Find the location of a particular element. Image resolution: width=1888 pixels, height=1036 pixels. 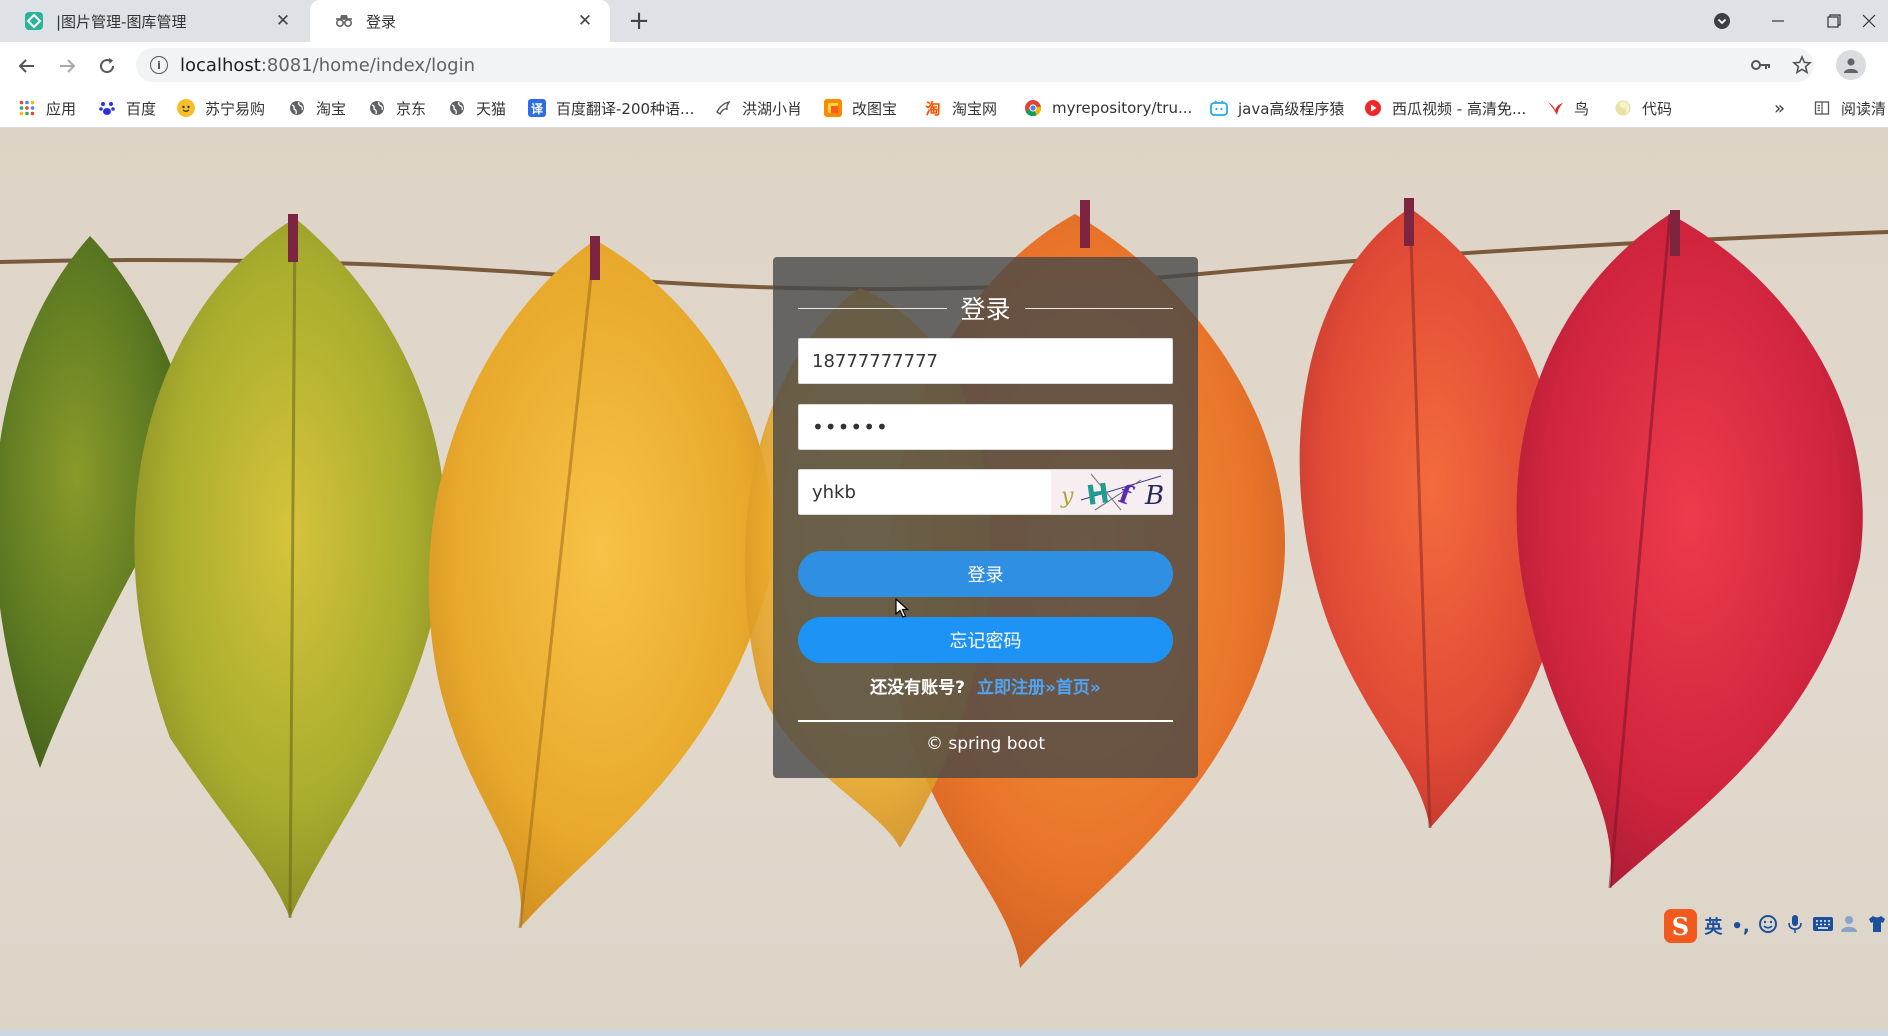

captcha-image: y H f B is located at coordinates (1111, 492).